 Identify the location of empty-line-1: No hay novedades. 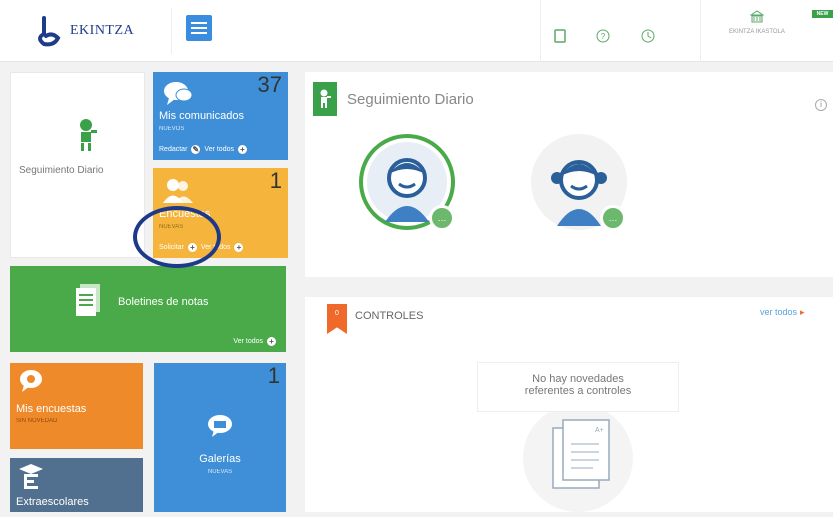
(578, 379).